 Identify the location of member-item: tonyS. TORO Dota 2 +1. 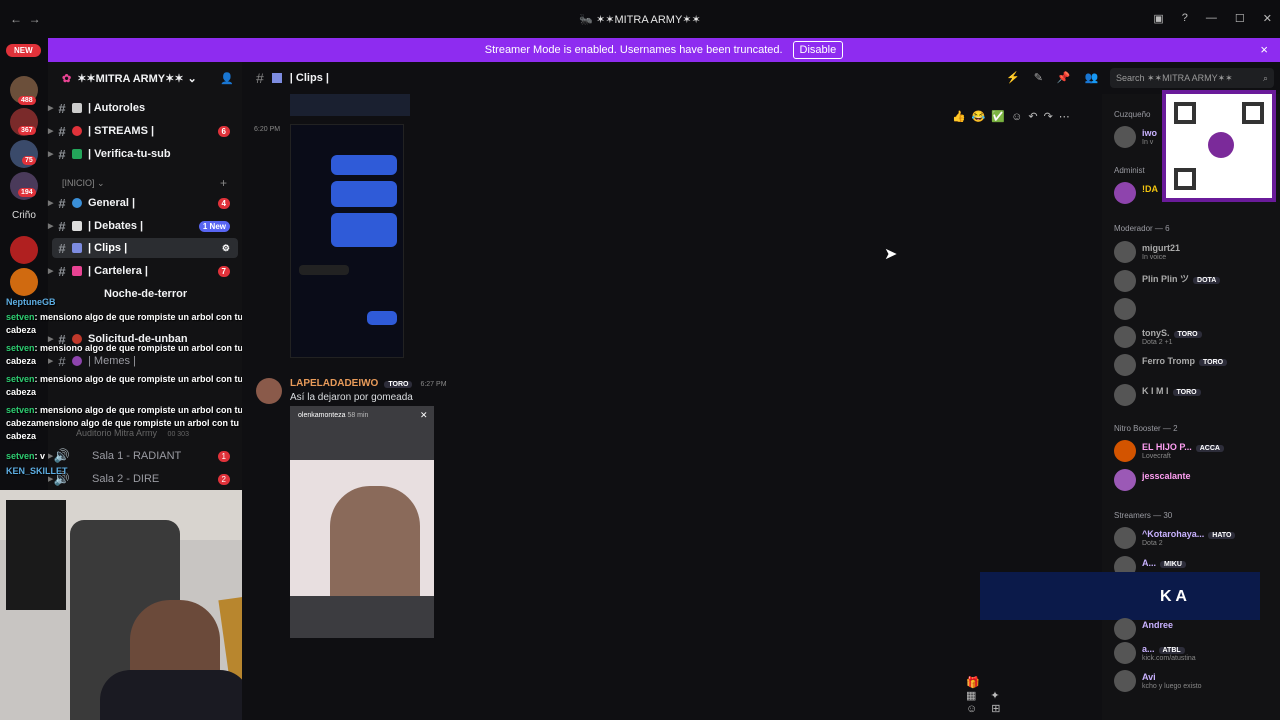
(1194, 337).